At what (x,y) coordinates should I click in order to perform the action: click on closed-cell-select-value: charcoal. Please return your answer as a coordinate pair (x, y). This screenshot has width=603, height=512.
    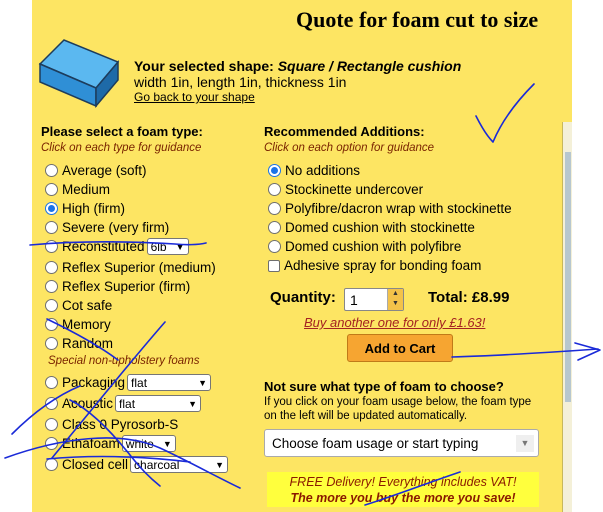
    Looking at the image, I should click on (157, 464).